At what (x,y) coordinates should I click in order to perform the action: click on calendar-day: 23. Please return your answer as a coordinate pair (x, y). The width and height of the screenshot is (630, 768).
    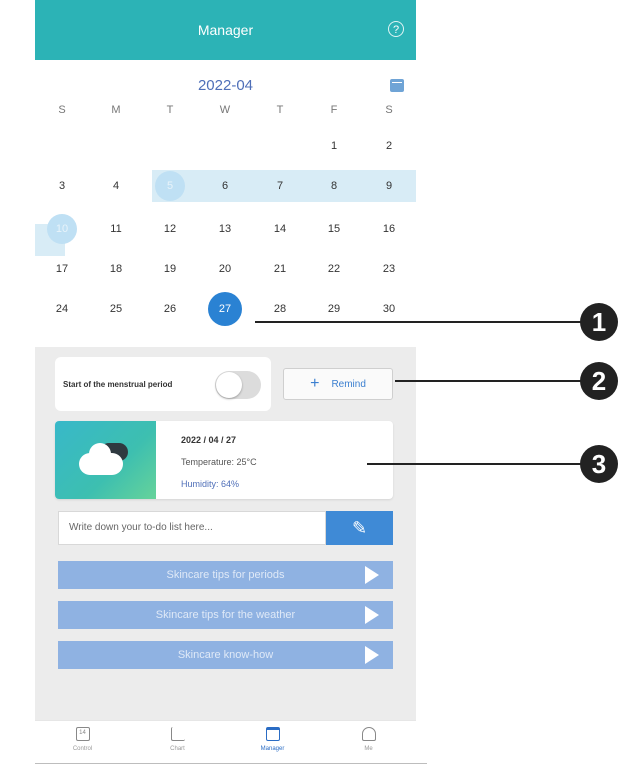
    Looking at the image, I should click on (389, 269).